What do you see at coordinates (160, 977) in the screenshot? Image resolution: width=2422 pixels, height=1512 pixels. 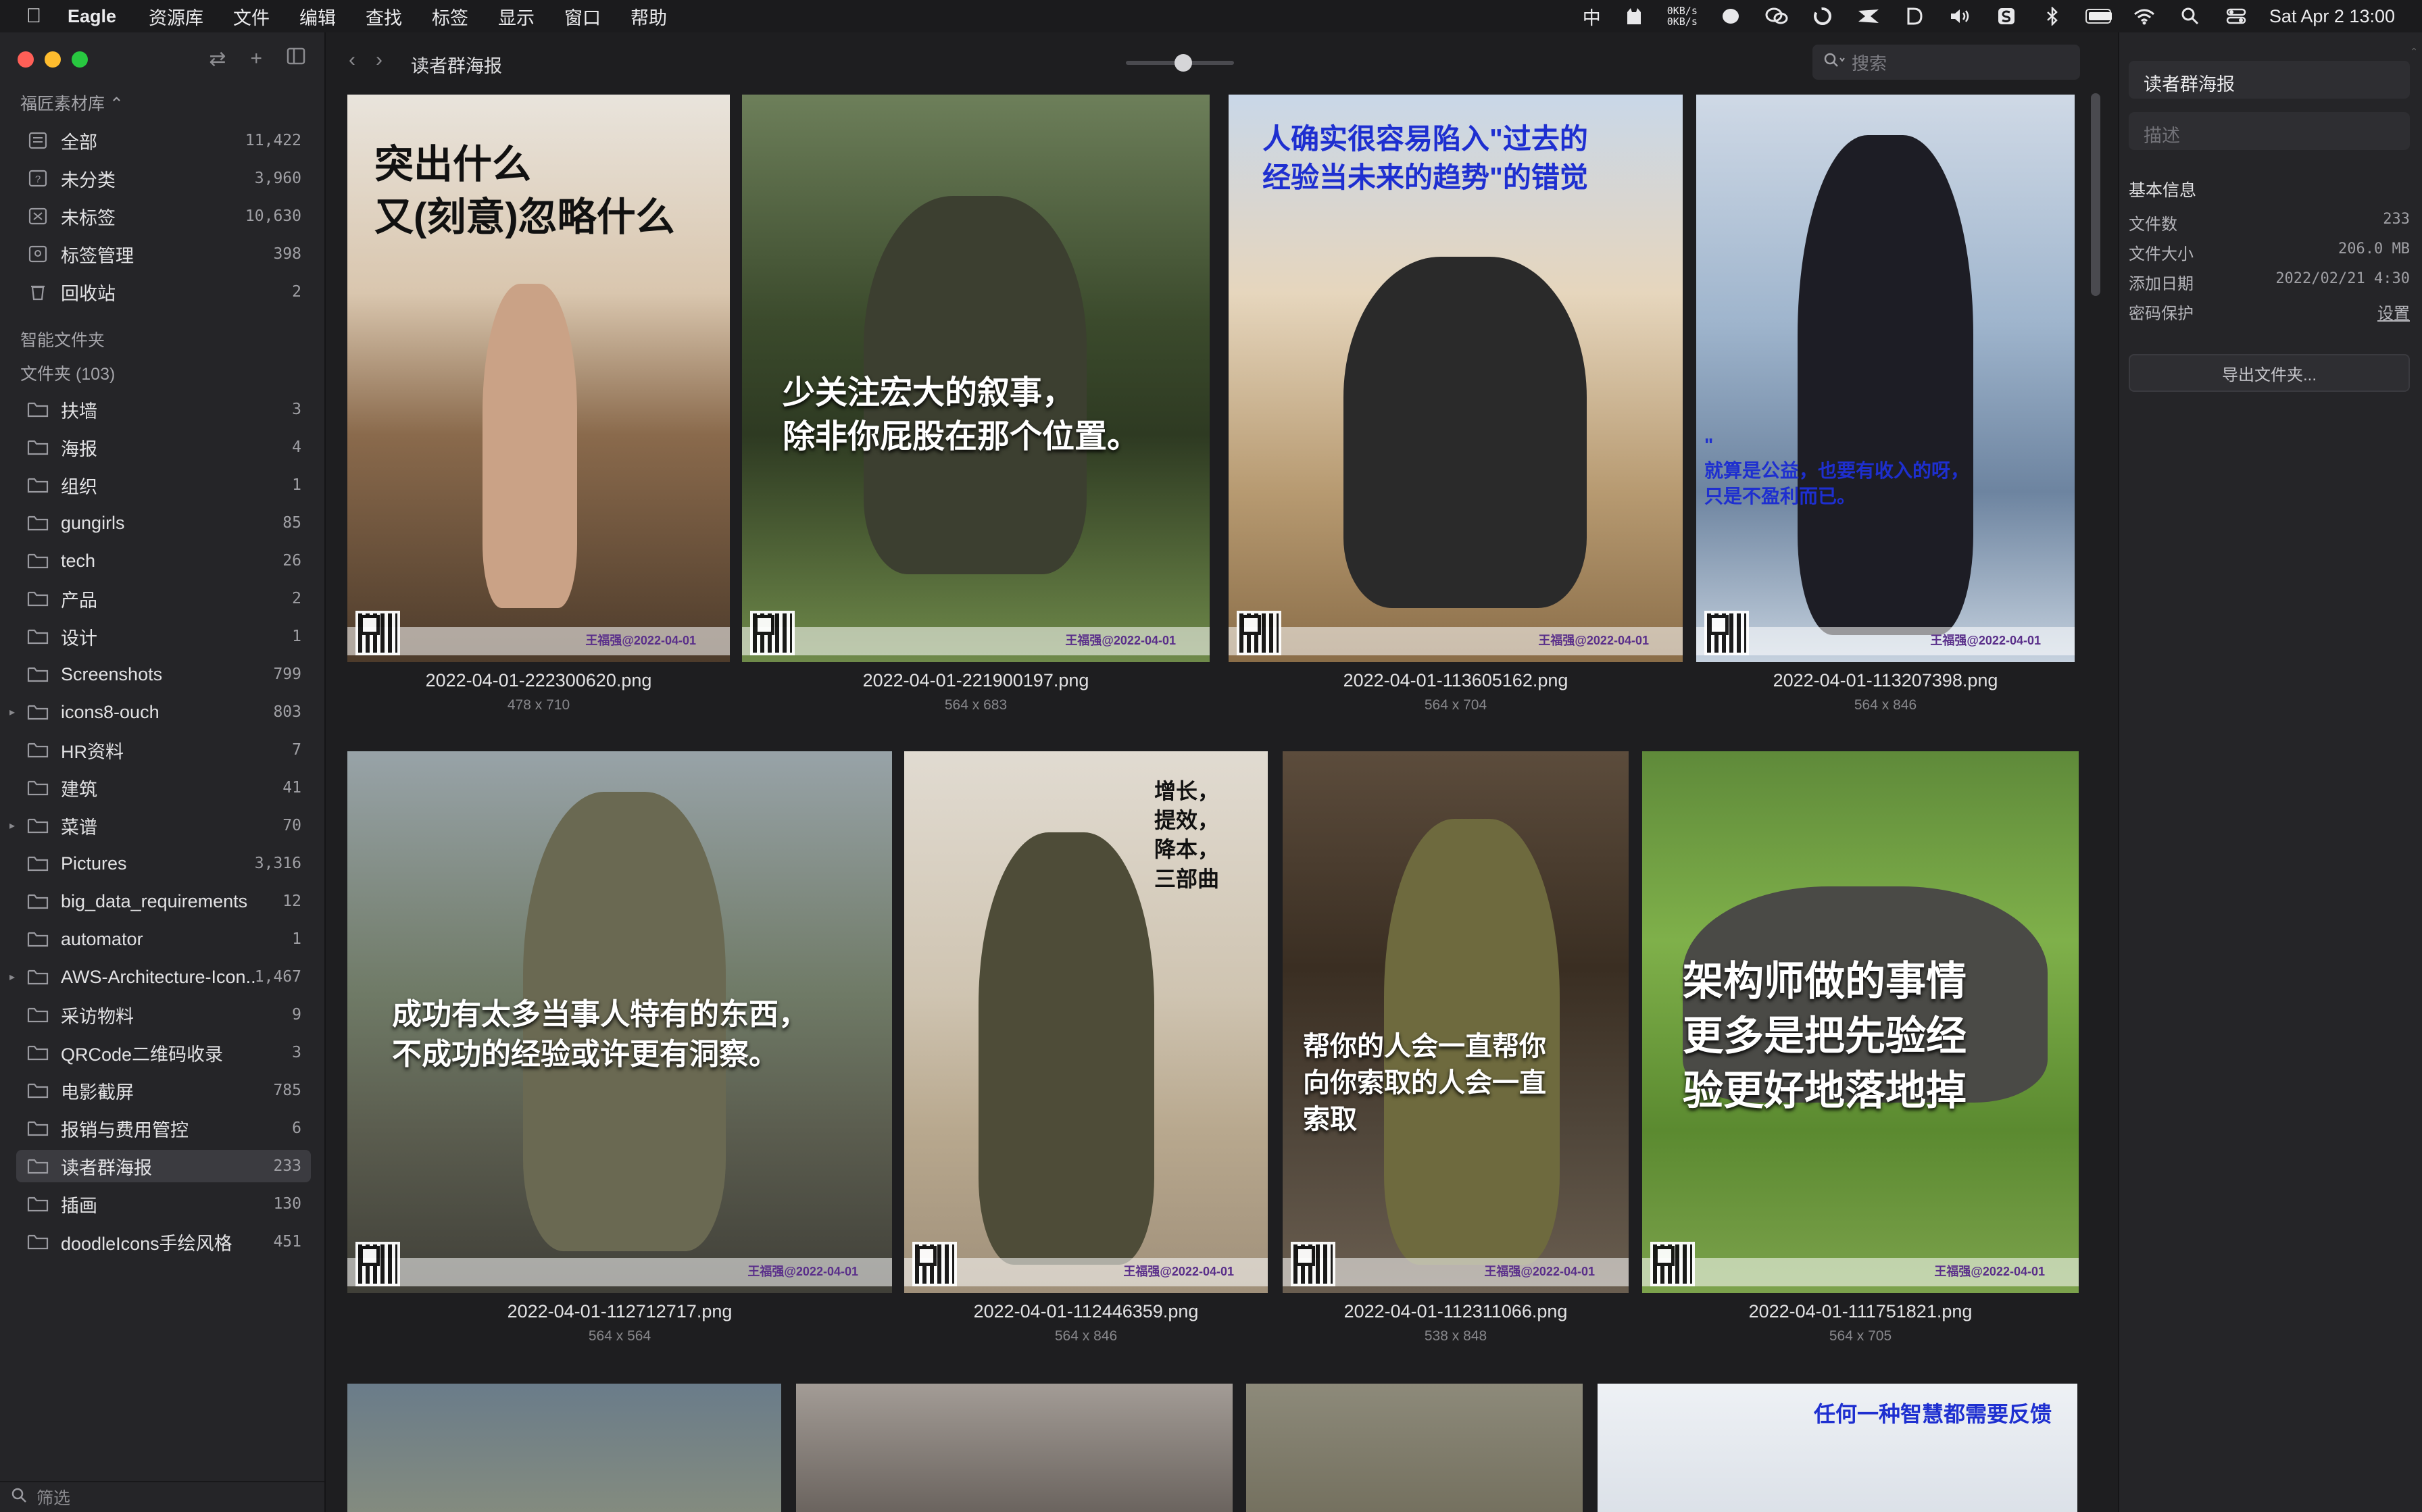 I see `sidebar-folder-item: ▸ AWS-Architecture-Icon... 1,467` at bounding box center [160, 977].